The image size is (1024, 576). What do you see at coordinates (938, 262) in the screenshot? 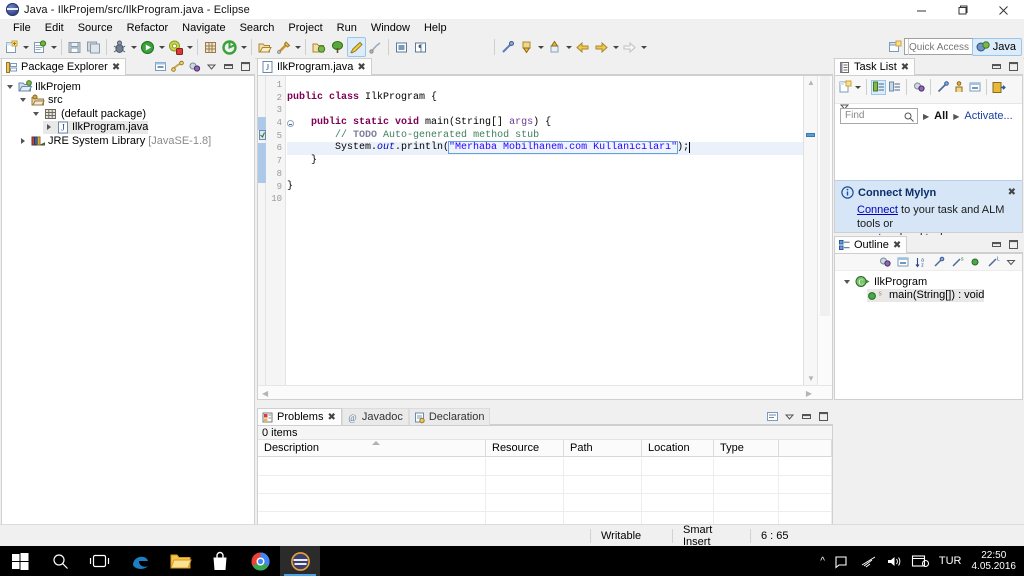
I see `hide-fields-icon` at bounding box center [938, 262].